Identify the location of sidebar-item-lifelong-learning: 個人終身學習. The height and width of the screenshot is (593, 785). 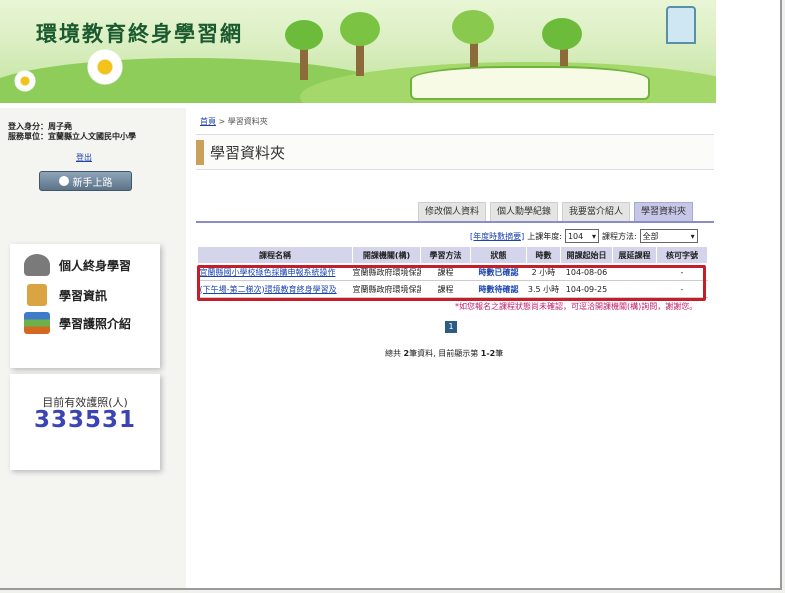
(77, 265).